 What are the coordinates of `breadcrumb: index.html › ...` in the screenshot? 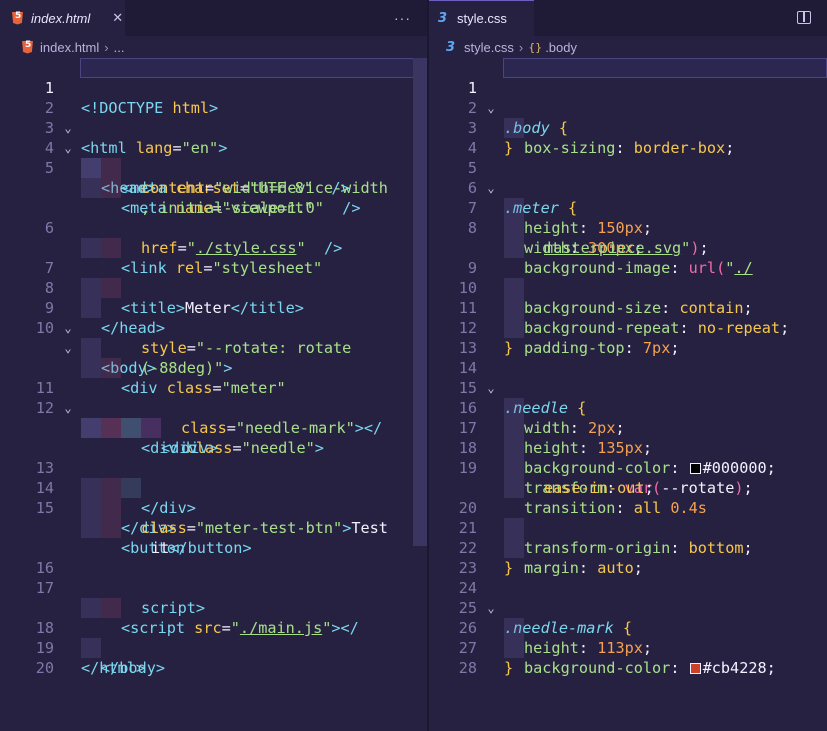 It's located at (213, 47).